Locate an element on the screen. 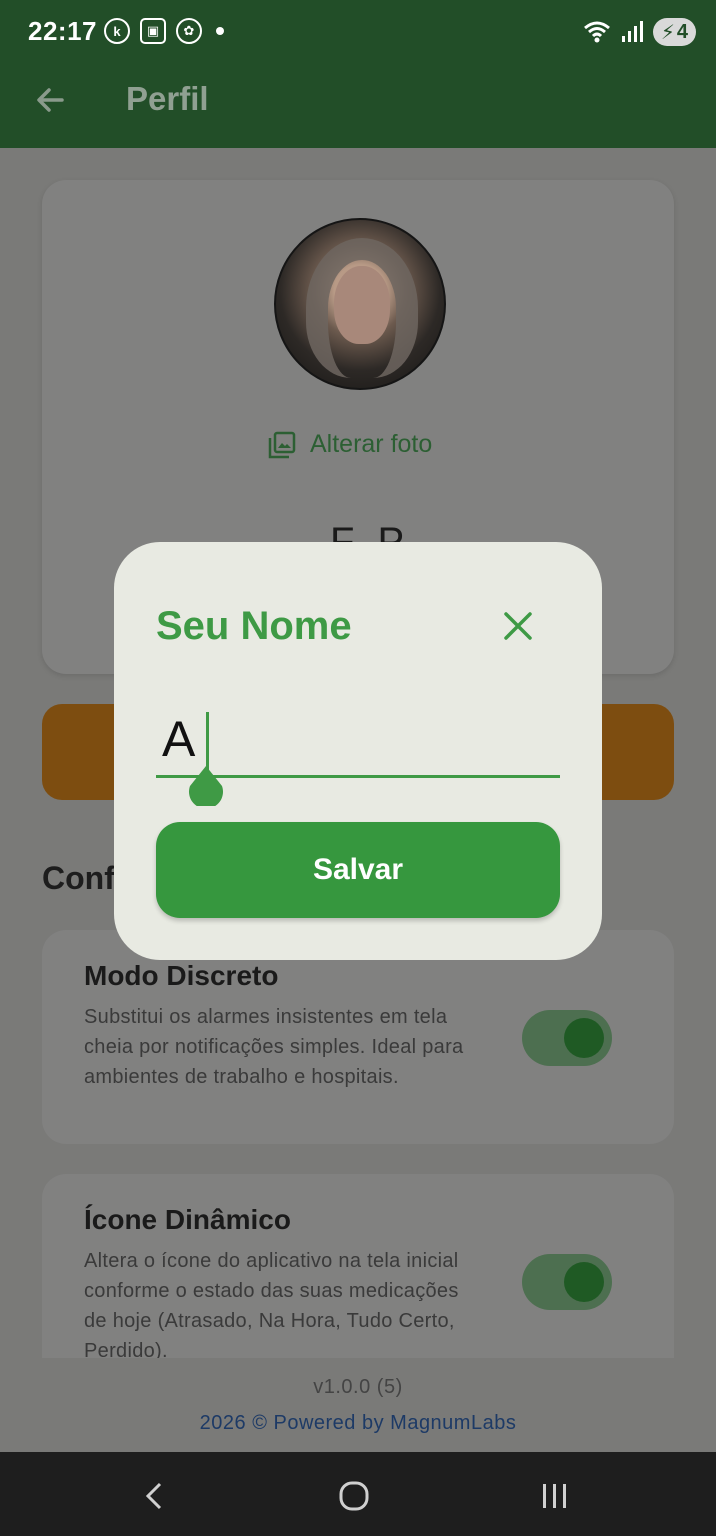 Image resolution: width=716 pixels, height=1536 pixels. avatar is located at coordinates (360, 304).